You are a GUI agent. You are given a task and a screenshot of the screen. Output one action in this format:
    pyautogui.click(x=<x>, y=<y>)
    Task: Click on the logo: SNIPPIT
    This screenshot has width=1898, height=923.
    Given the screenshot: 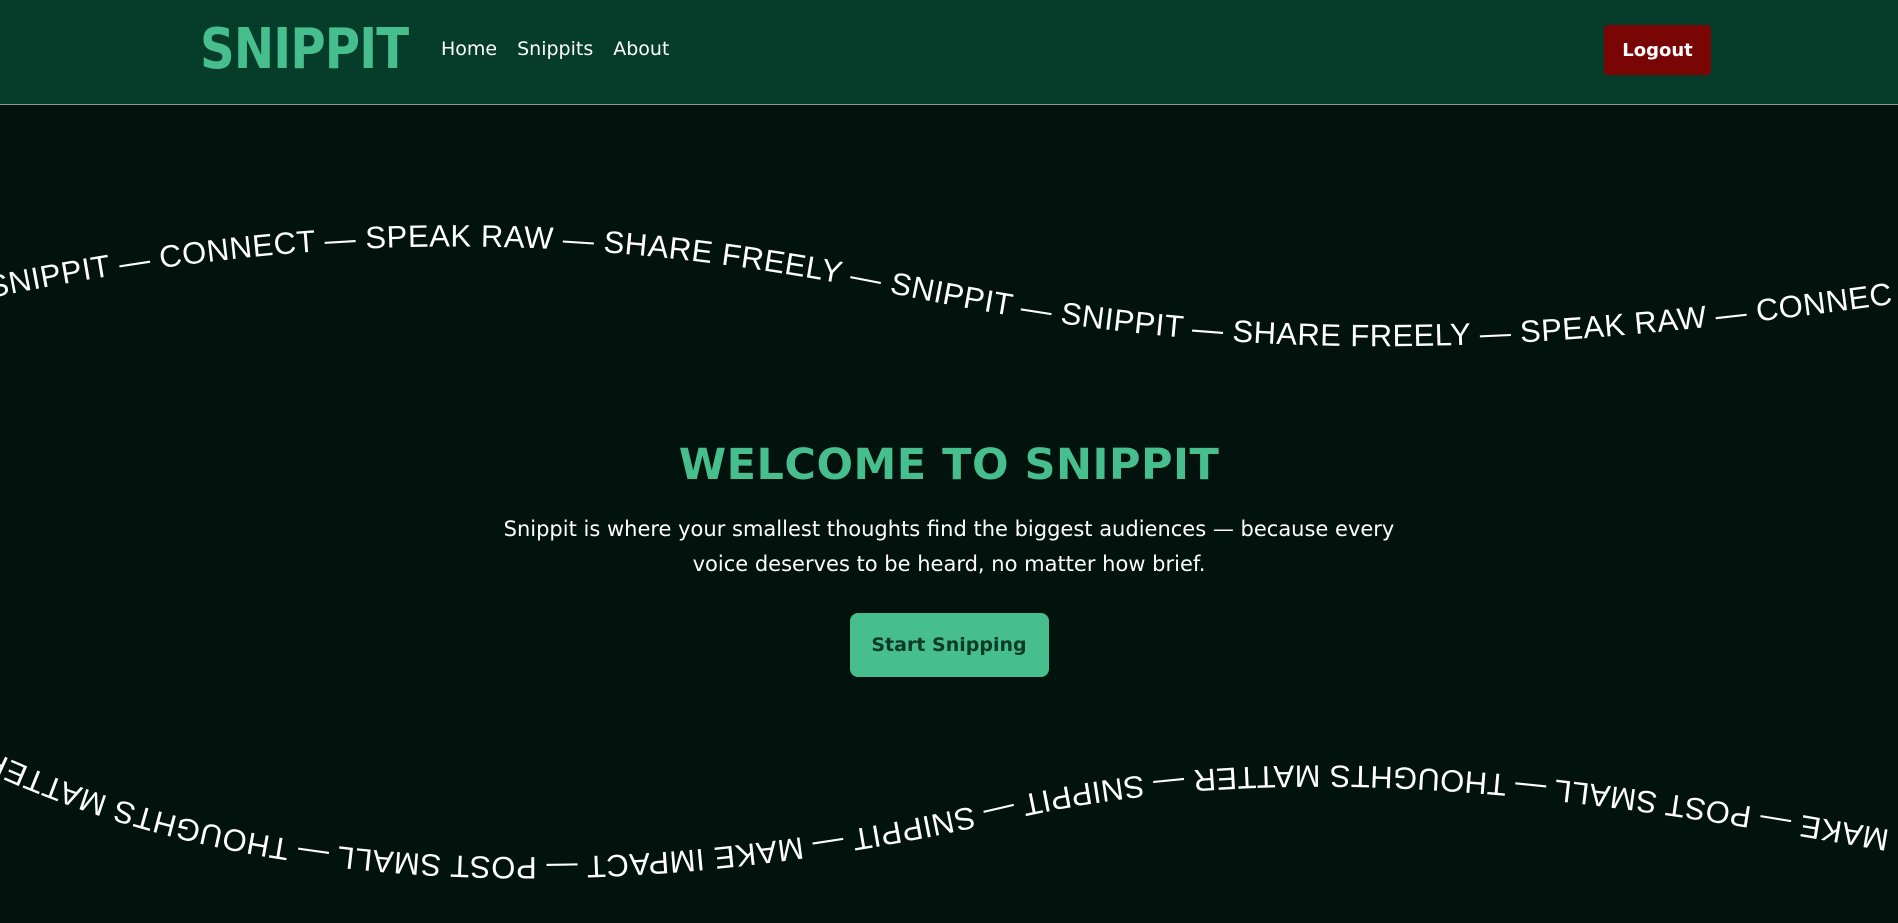 What is the action you would take?
    pyautogui.click(x=316, y=50)
    